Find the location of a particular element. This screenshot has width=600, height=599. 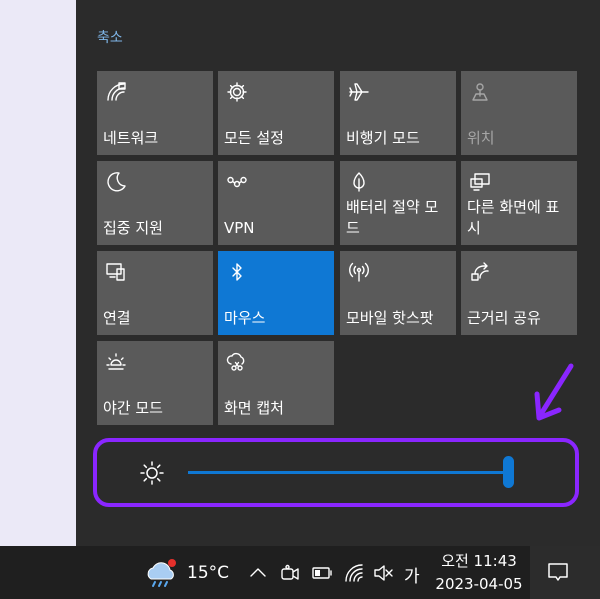

location-icon is located at coordinates (480, 92).